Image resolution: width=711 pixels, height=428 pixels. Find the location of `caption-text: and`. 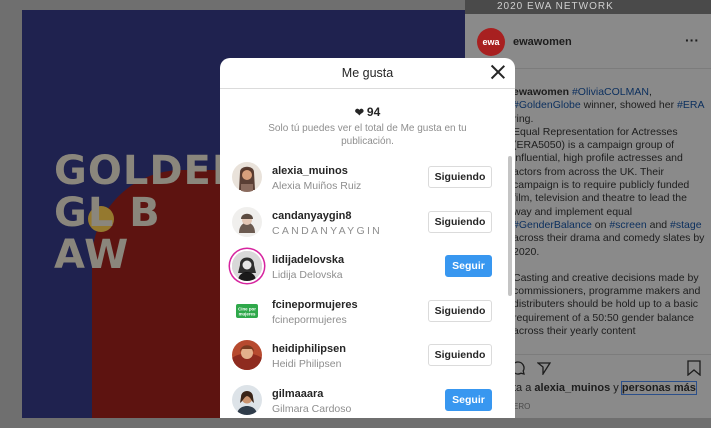

caption-text: and is located at coordinates (658, 224).